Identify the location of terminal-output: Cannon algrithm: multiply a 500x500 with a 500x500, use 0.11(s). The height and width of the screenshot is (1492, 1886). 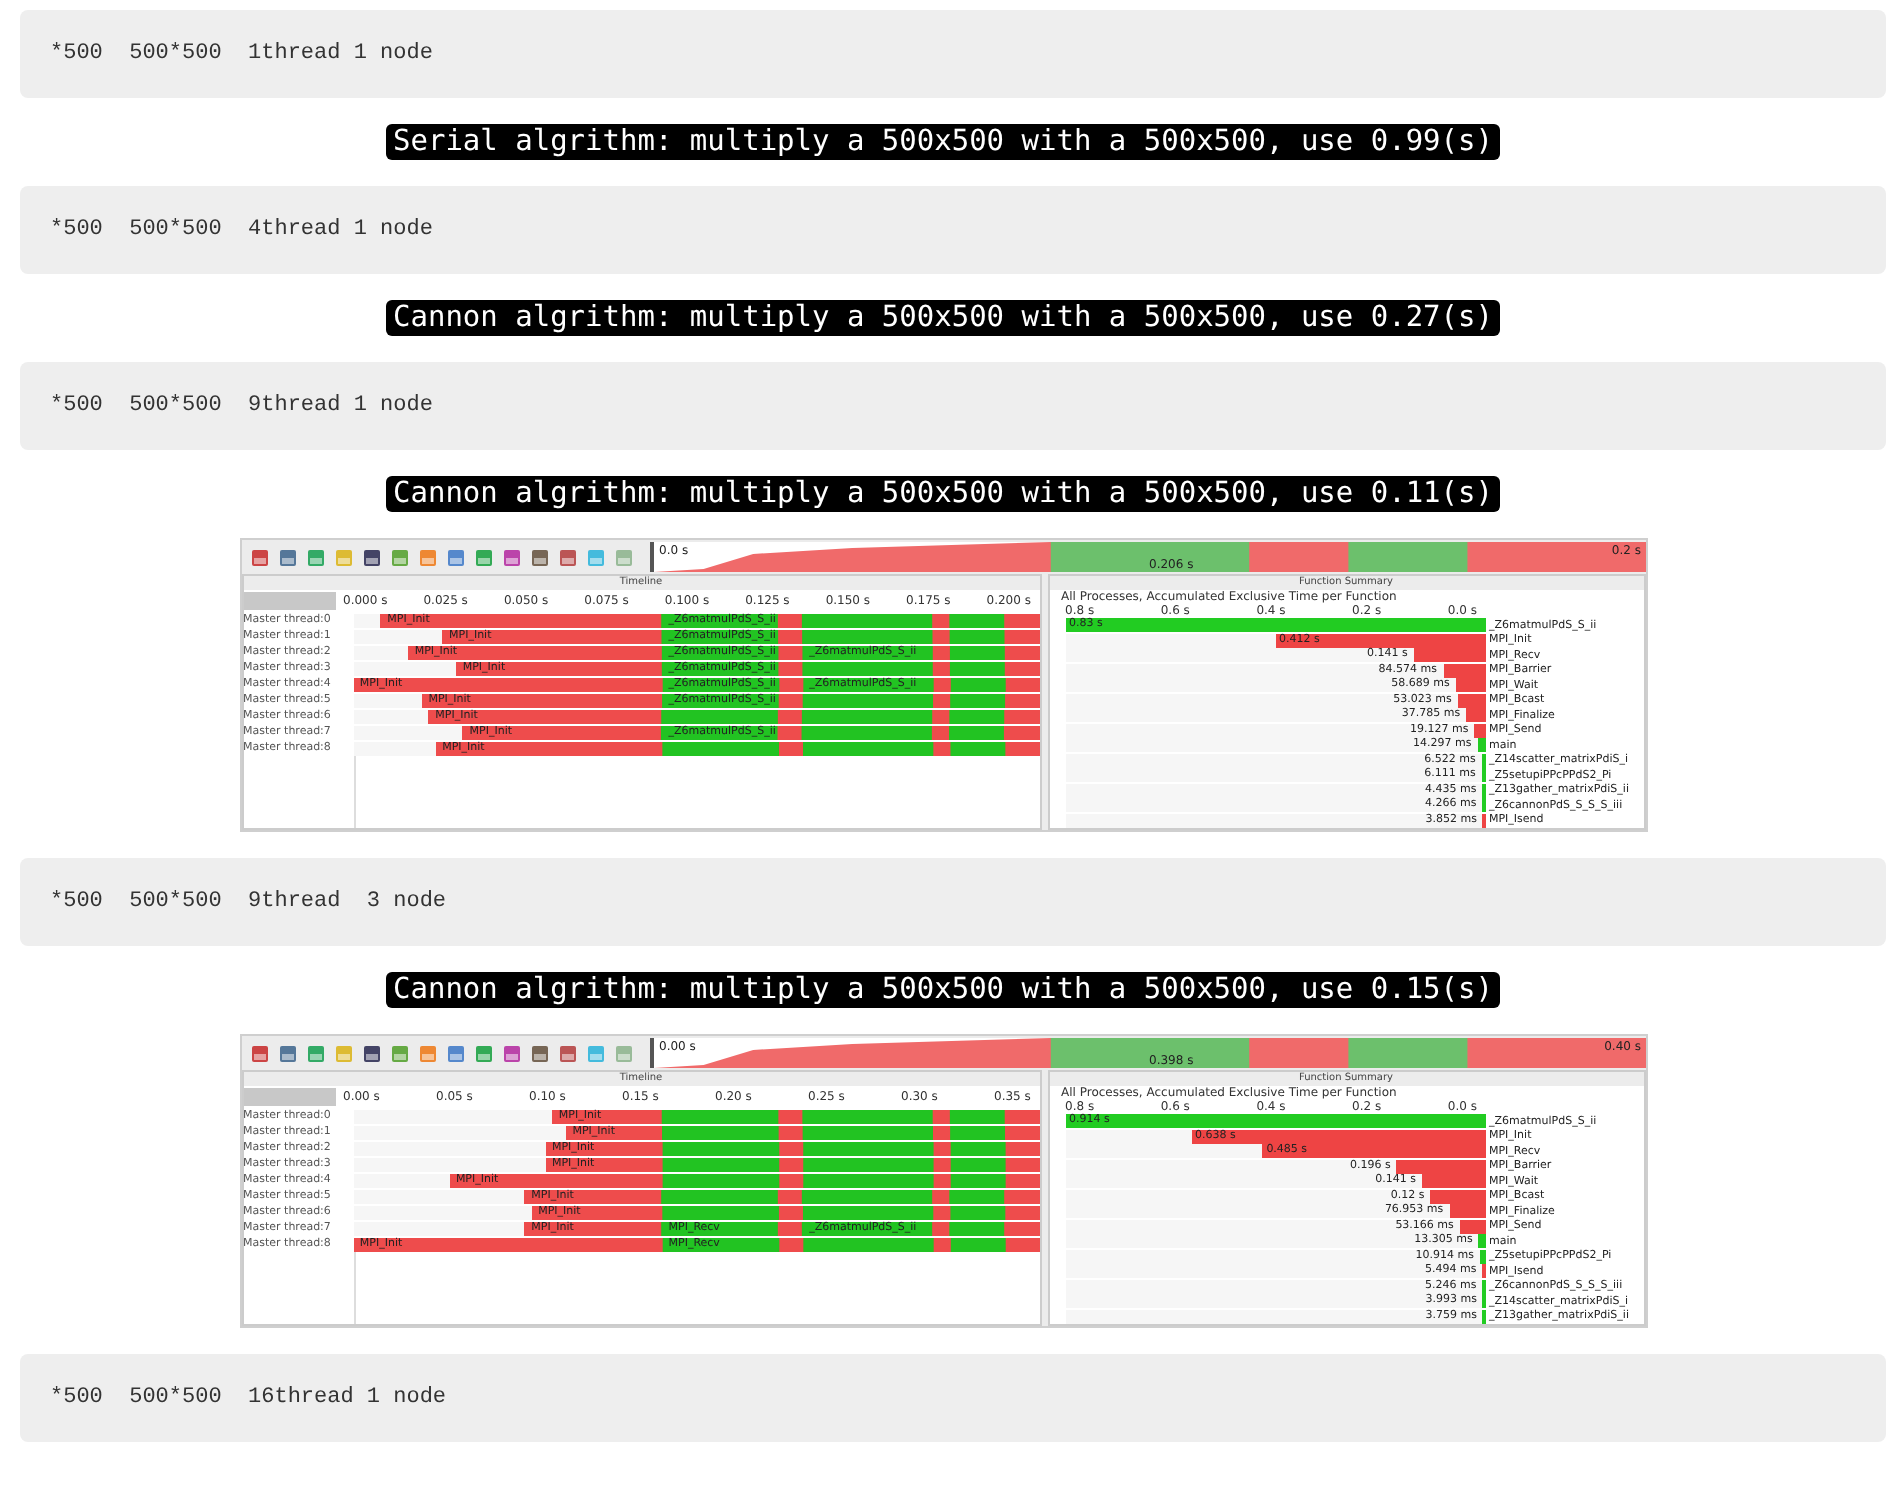
(943, 494).